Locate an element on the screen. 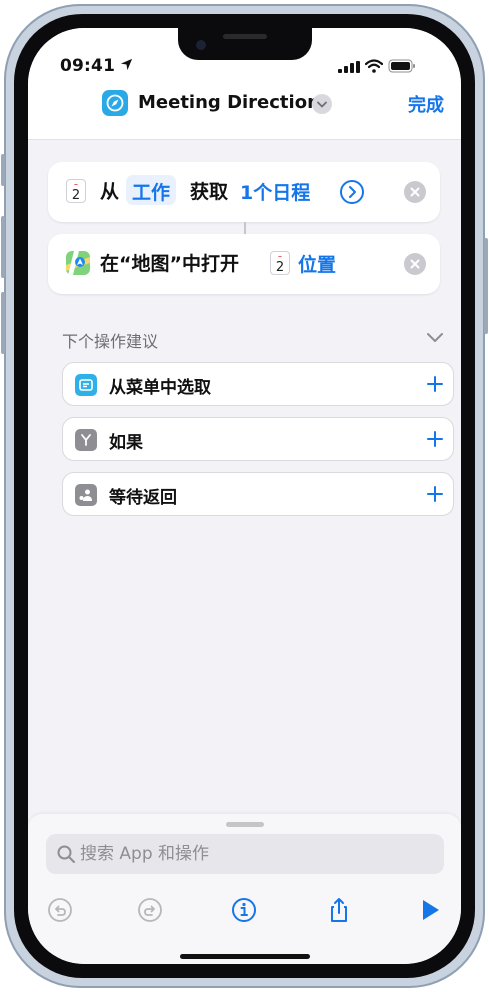 Image resolution: width=489 pixels, height=992 pixels. suggestion-label: 从菜单中选取 is located at coordinates (160, 388).